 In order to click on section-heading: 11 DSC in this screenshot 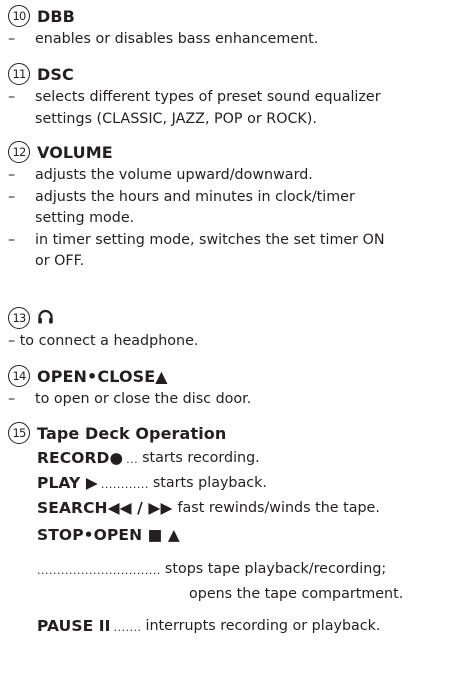, I will do `click(231, 74)`.